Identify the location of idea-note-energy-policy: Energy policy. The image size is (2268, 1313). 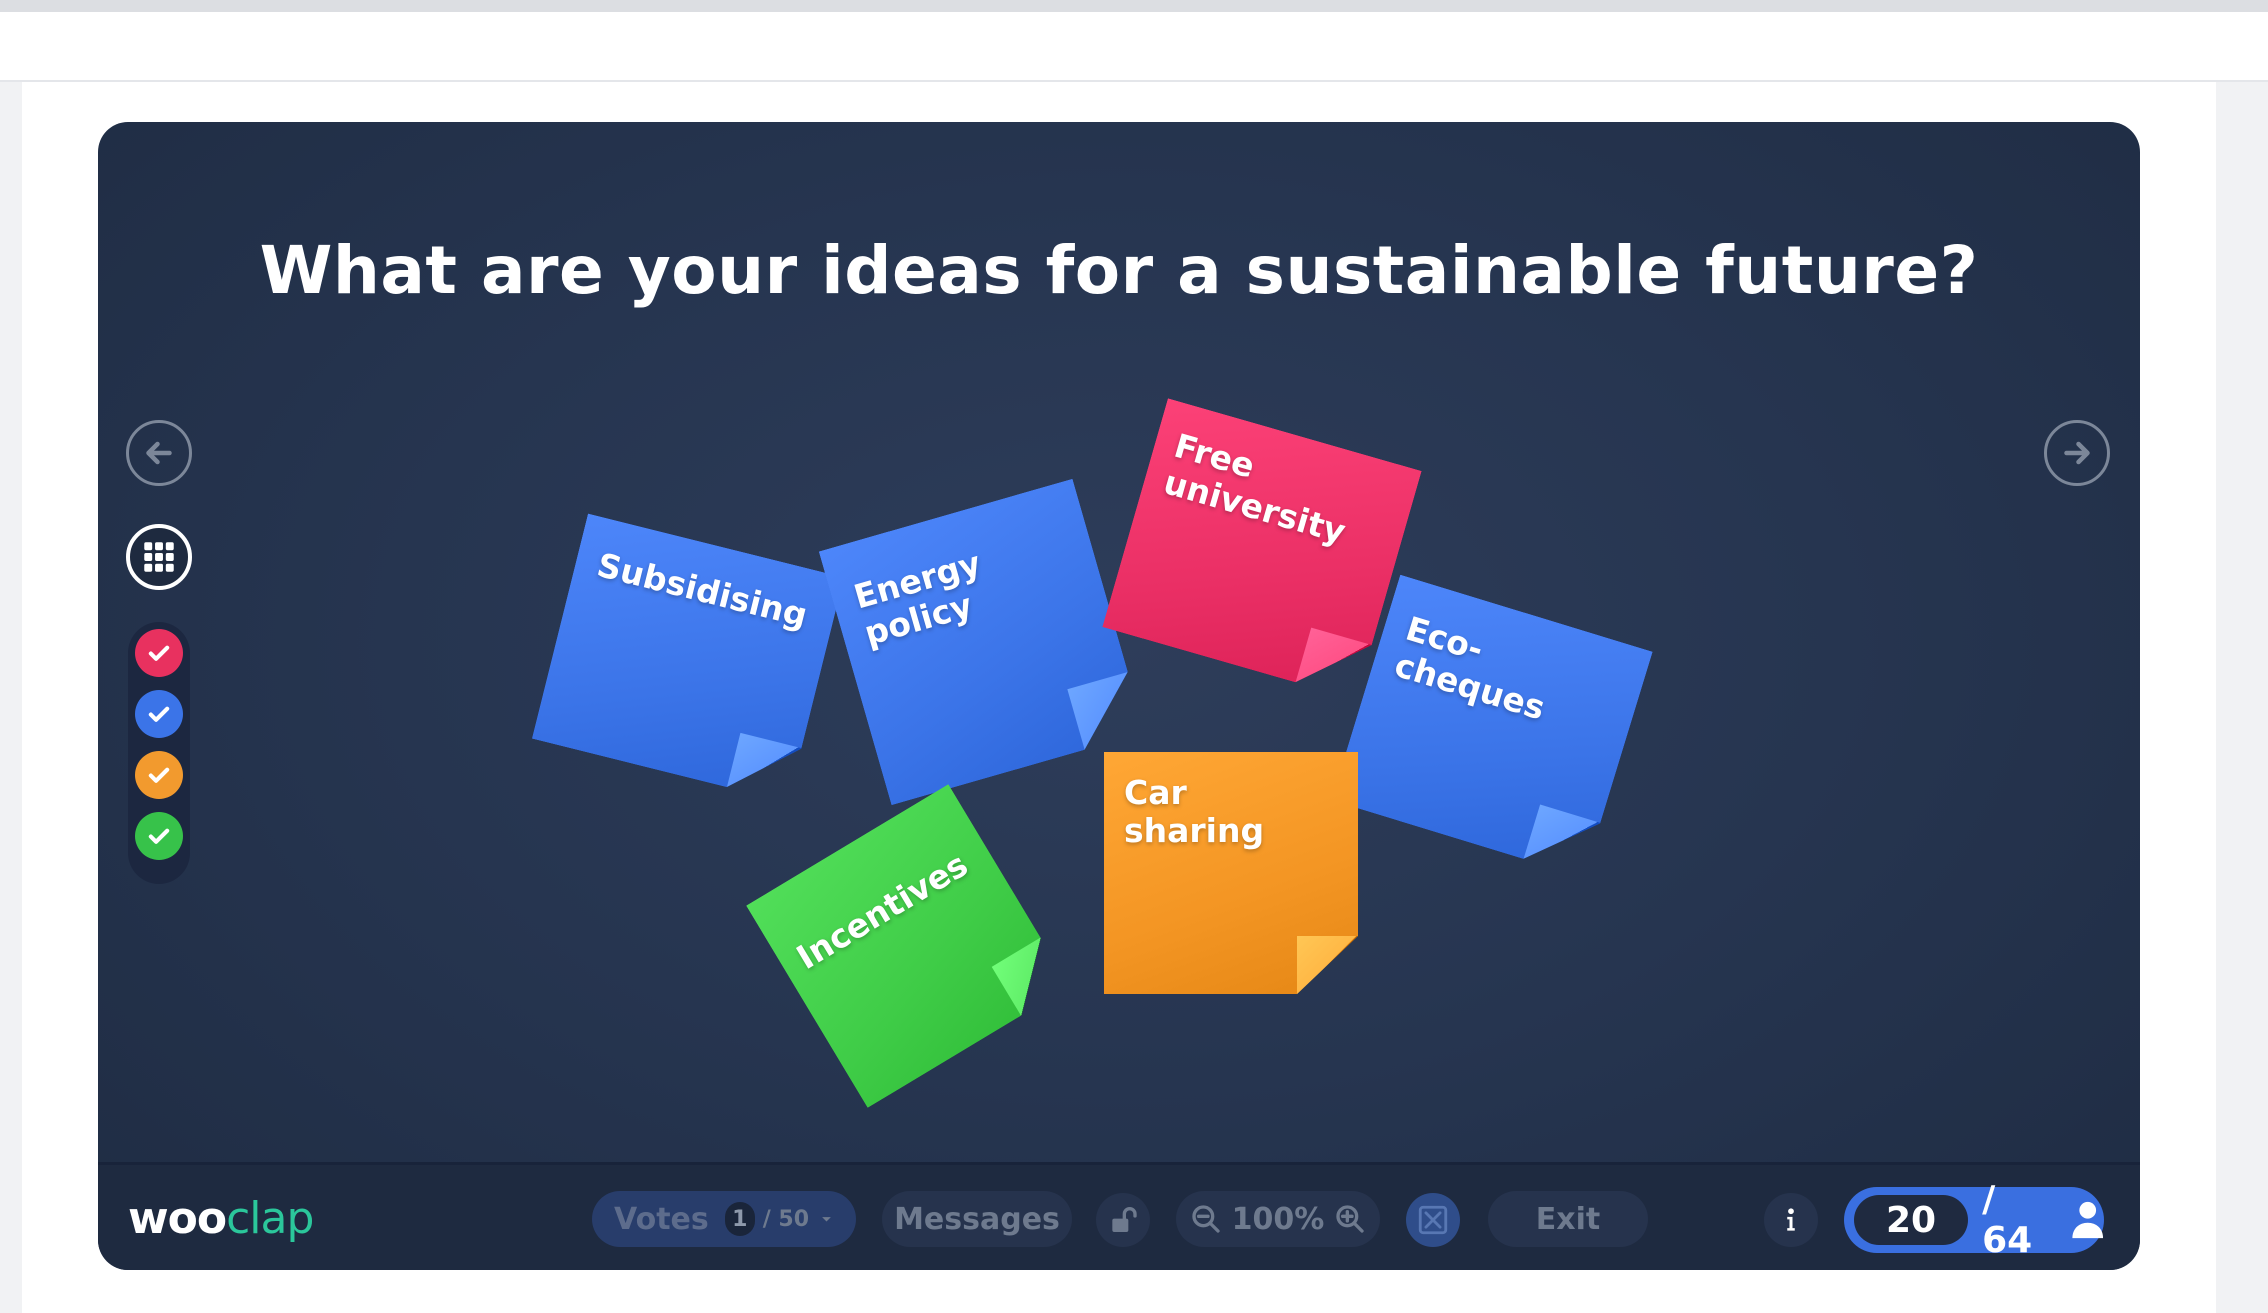
(982, 642).